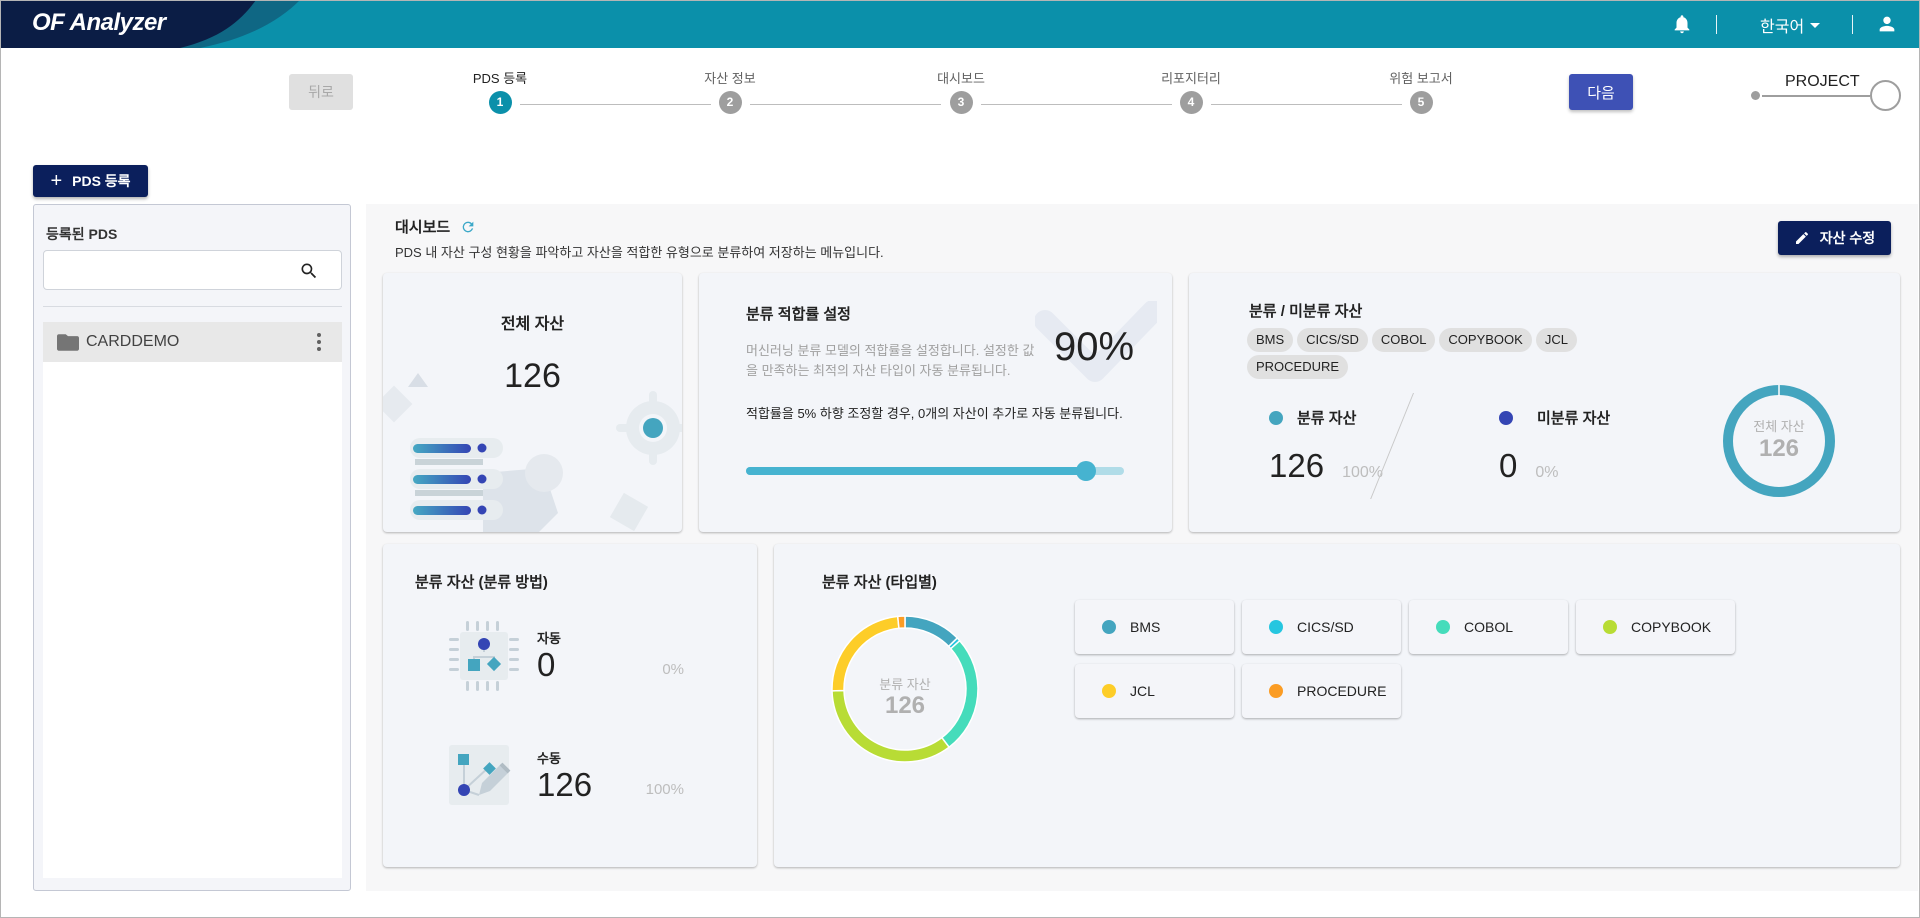  Describe the element at coordinates (309, 271) in the screenshot. I see `search-icon` at that location.